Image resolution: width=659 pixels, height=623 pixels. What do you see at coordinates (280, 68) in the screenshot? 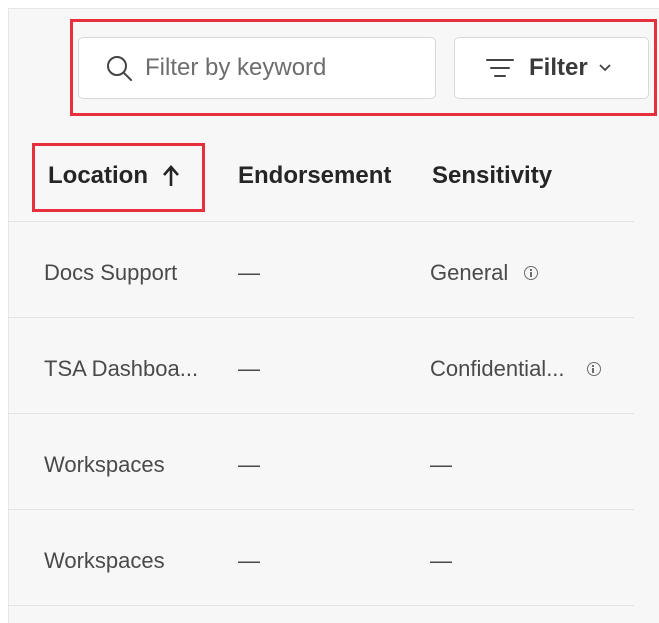
I see `search-input` at bounding box center [280, 68].